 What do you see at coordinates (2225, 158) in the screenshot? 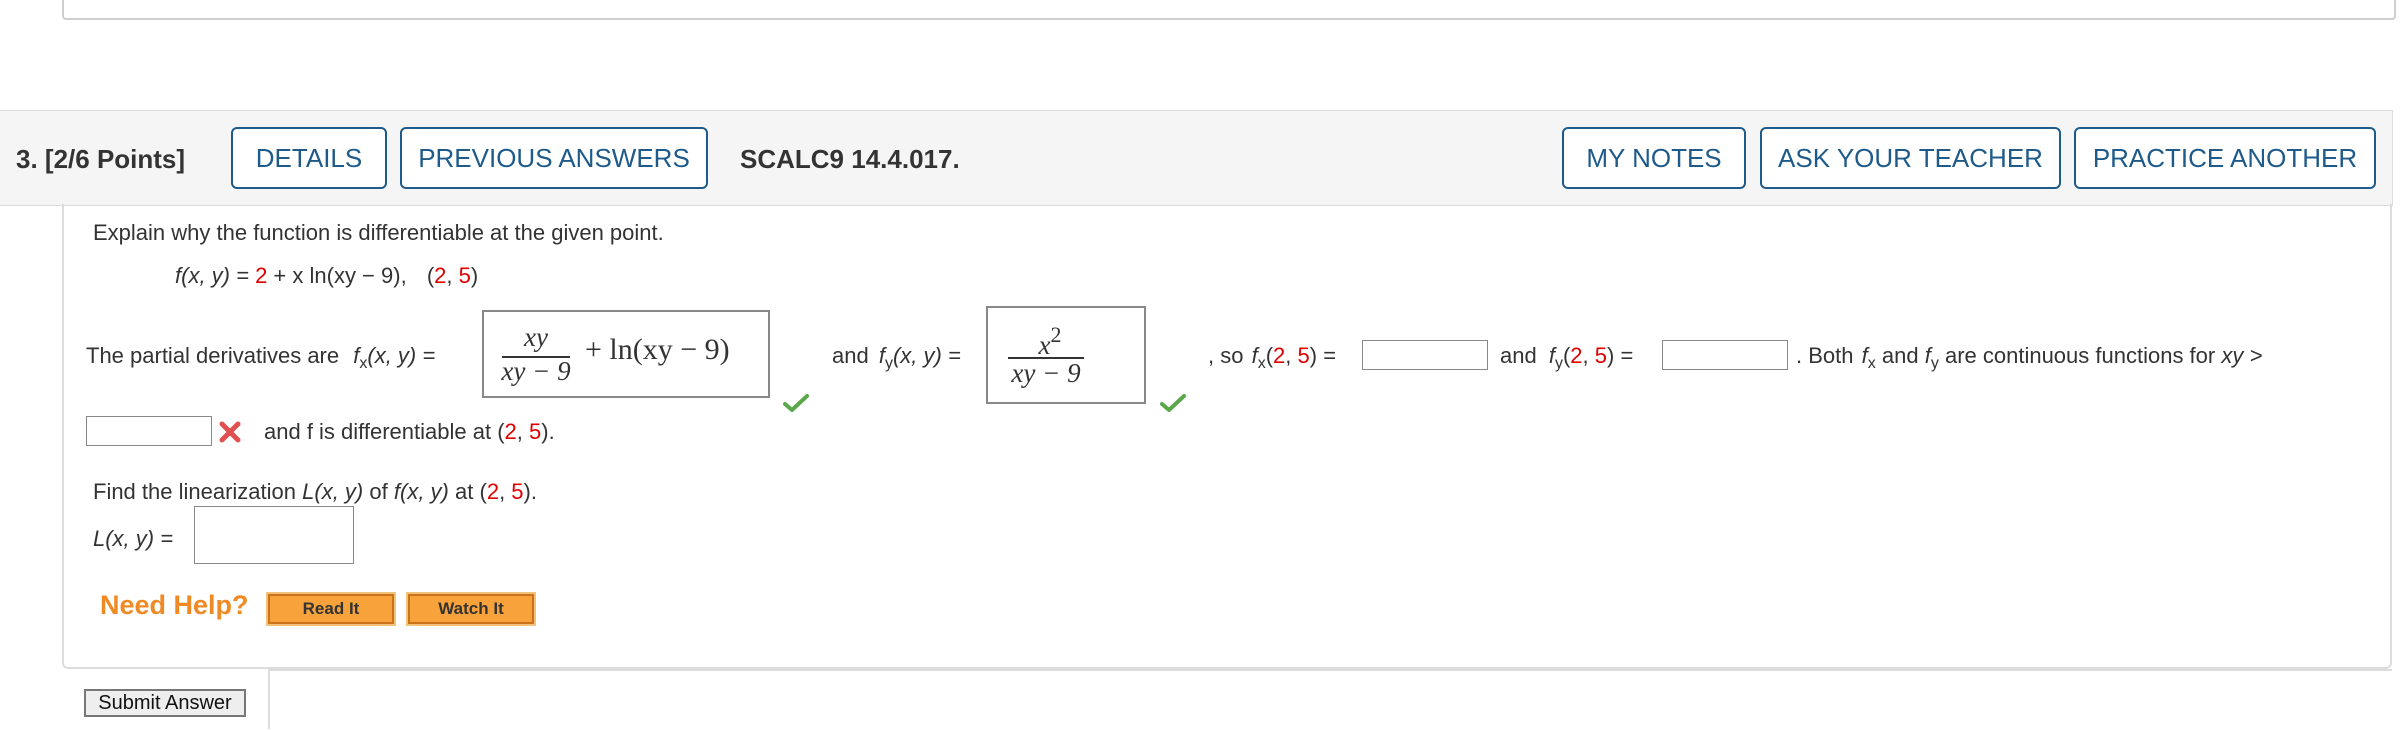
I see `practice-another-button: PRACTICE ANOTHER` at bounding box center [2225, 158].